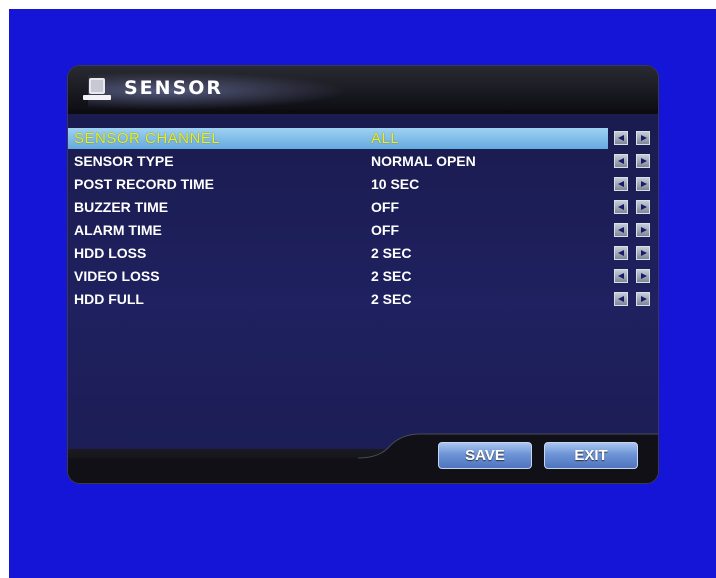 The height and width of the screenshot is (578, 716). Describe the element at coordinates (110, 253) in the screenshot. I see `setting-label: HDD LOSS` at that location.